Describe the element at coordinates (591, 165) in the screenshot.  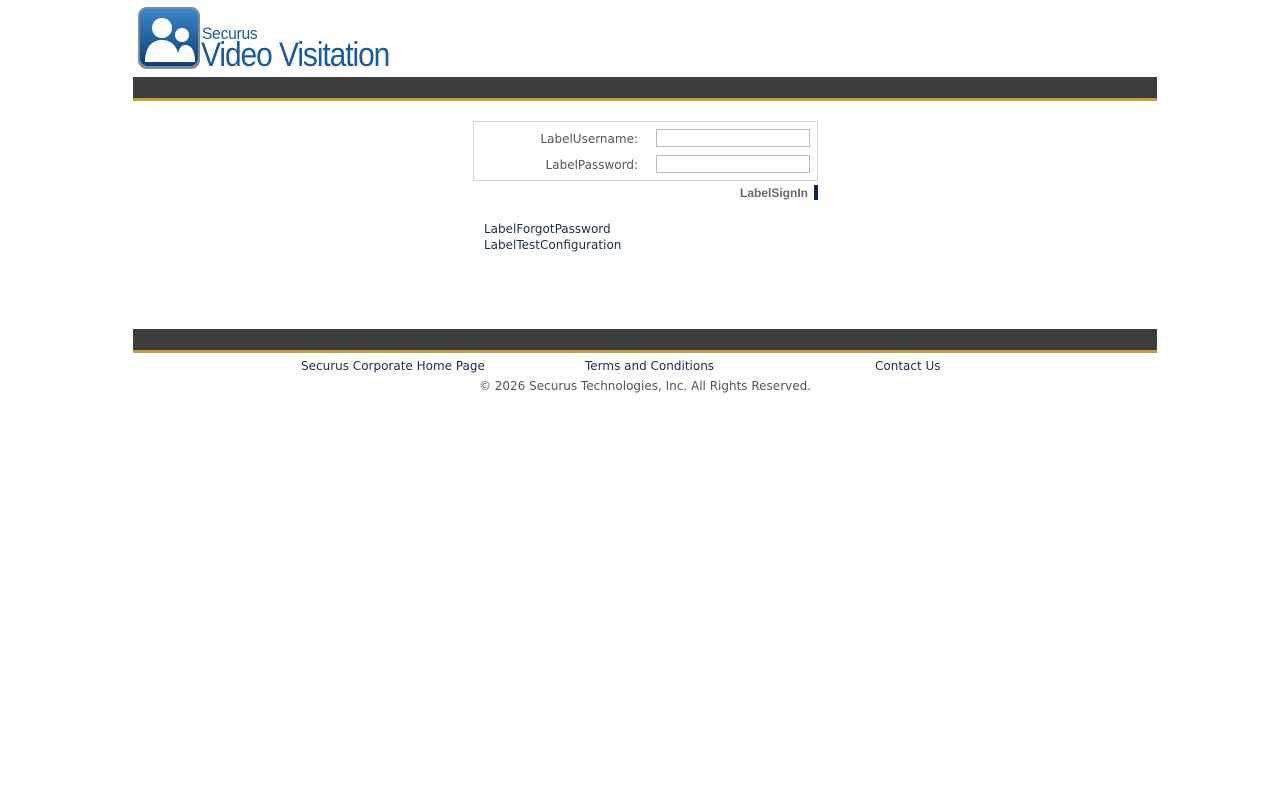
I see `password-label: LabelPassword:` at that location.